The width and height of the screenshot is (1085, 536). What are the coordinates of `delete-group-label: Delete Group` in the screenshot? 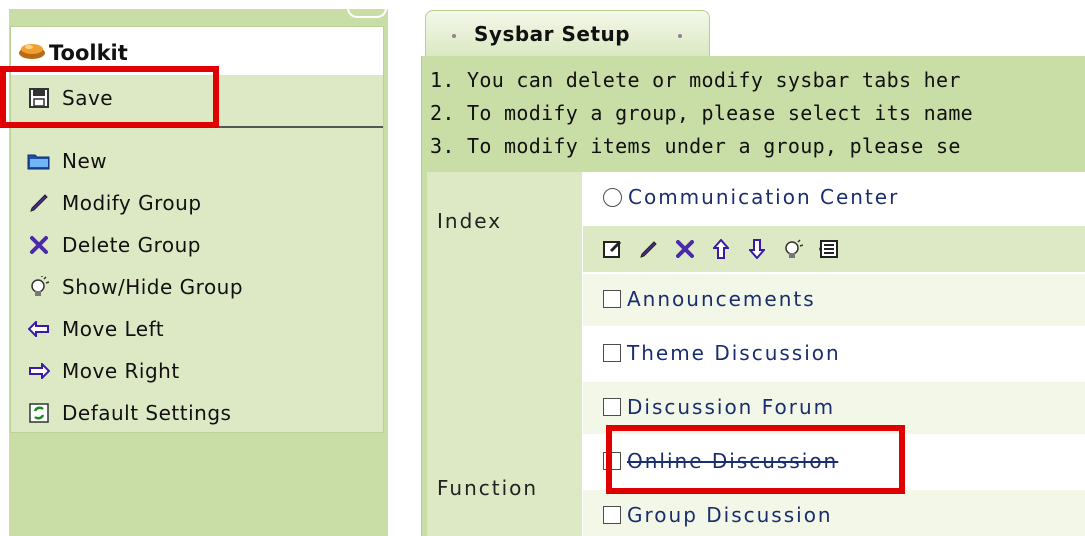 It's located at (131, 245).